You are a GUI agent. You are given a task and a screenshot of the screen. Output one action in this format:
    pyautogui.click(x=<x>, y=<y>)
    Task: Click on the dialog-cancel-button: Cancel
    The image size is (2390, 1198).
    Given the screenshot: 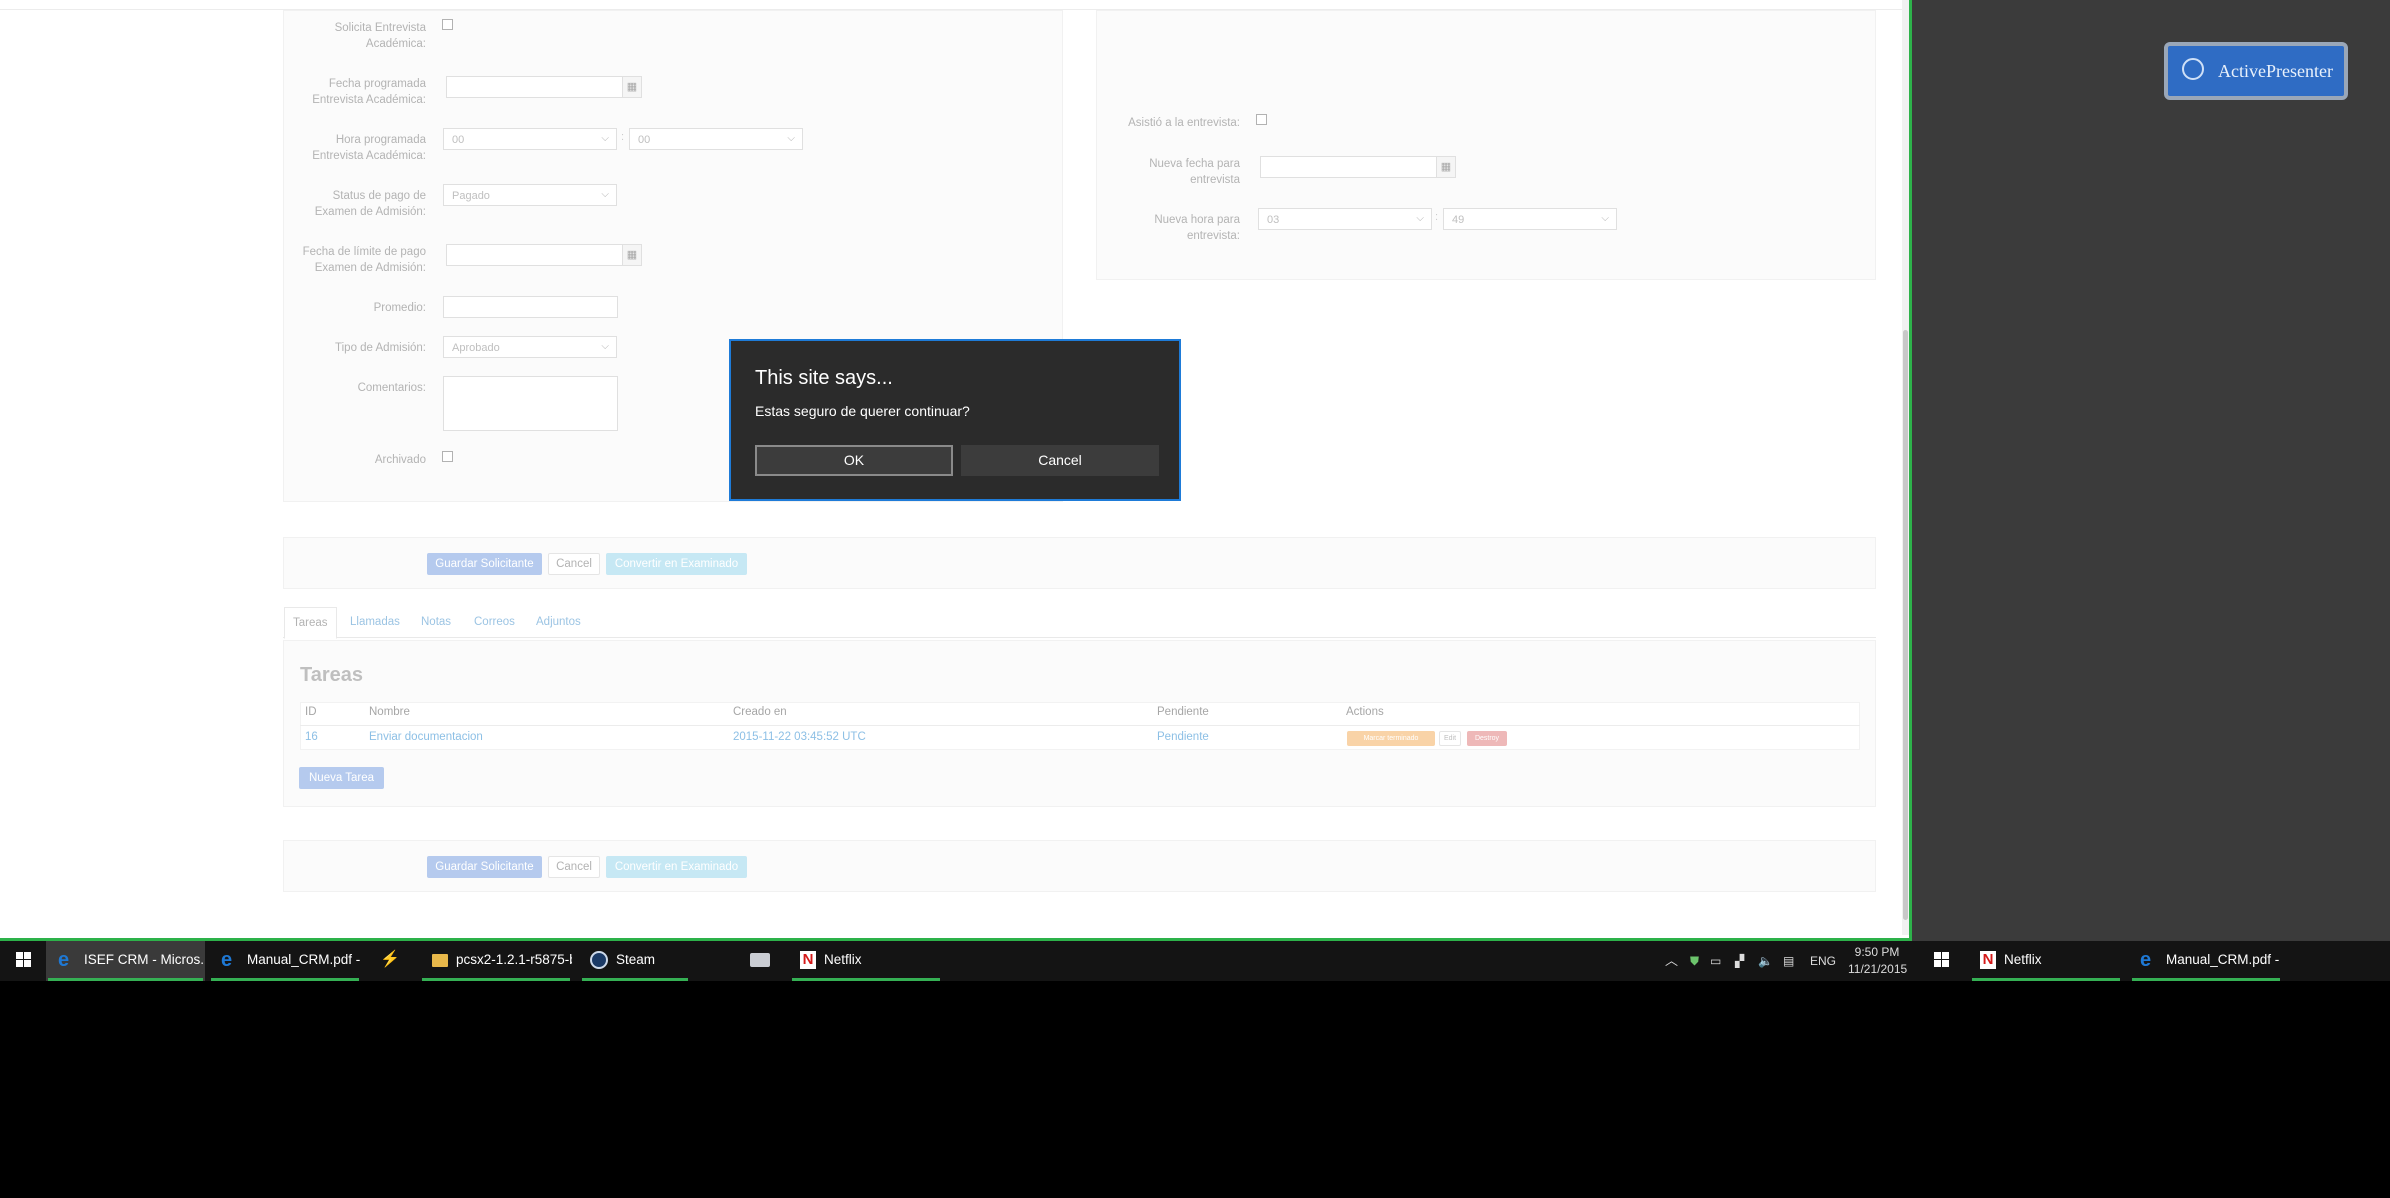 What is the action you would take?
    pyautogui.click(x=1060, y=460)
    